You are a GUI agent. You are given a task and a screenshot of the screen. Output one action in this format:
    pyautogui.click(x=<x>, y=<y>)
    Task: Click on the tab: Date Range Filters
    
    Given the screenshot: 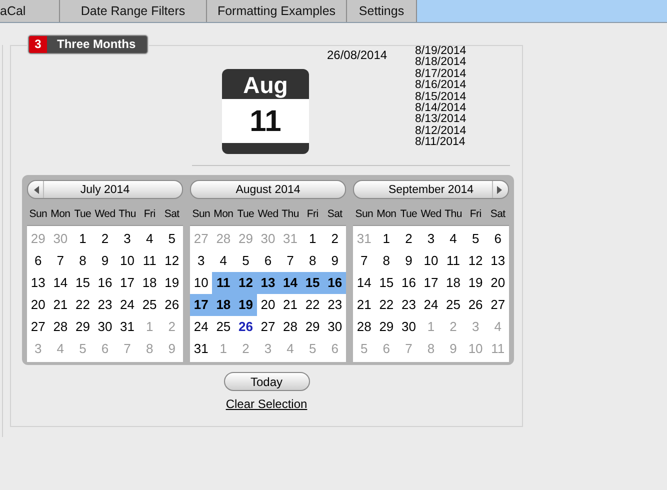 What is the action you would take?
    pyautogui.click(x=133, y=11)
    